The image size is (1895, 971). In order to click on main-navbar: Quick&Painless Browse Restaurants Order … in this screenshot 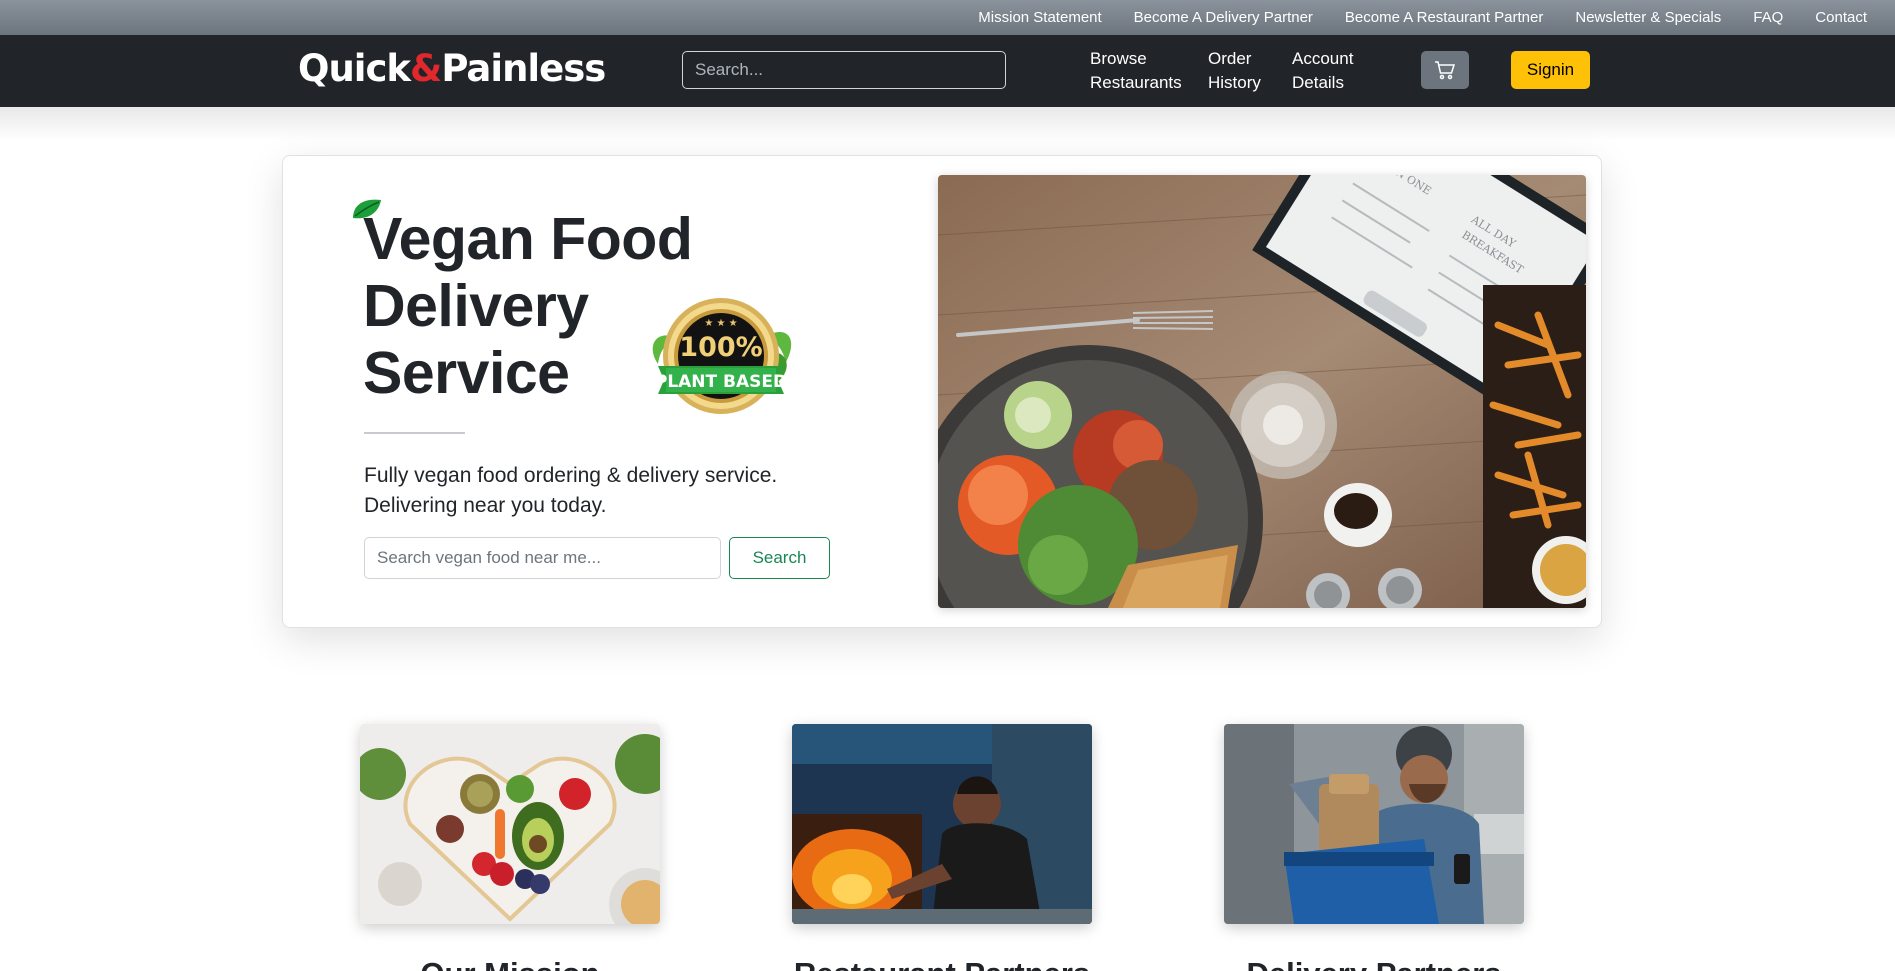, I will do `click(947, 71)`.